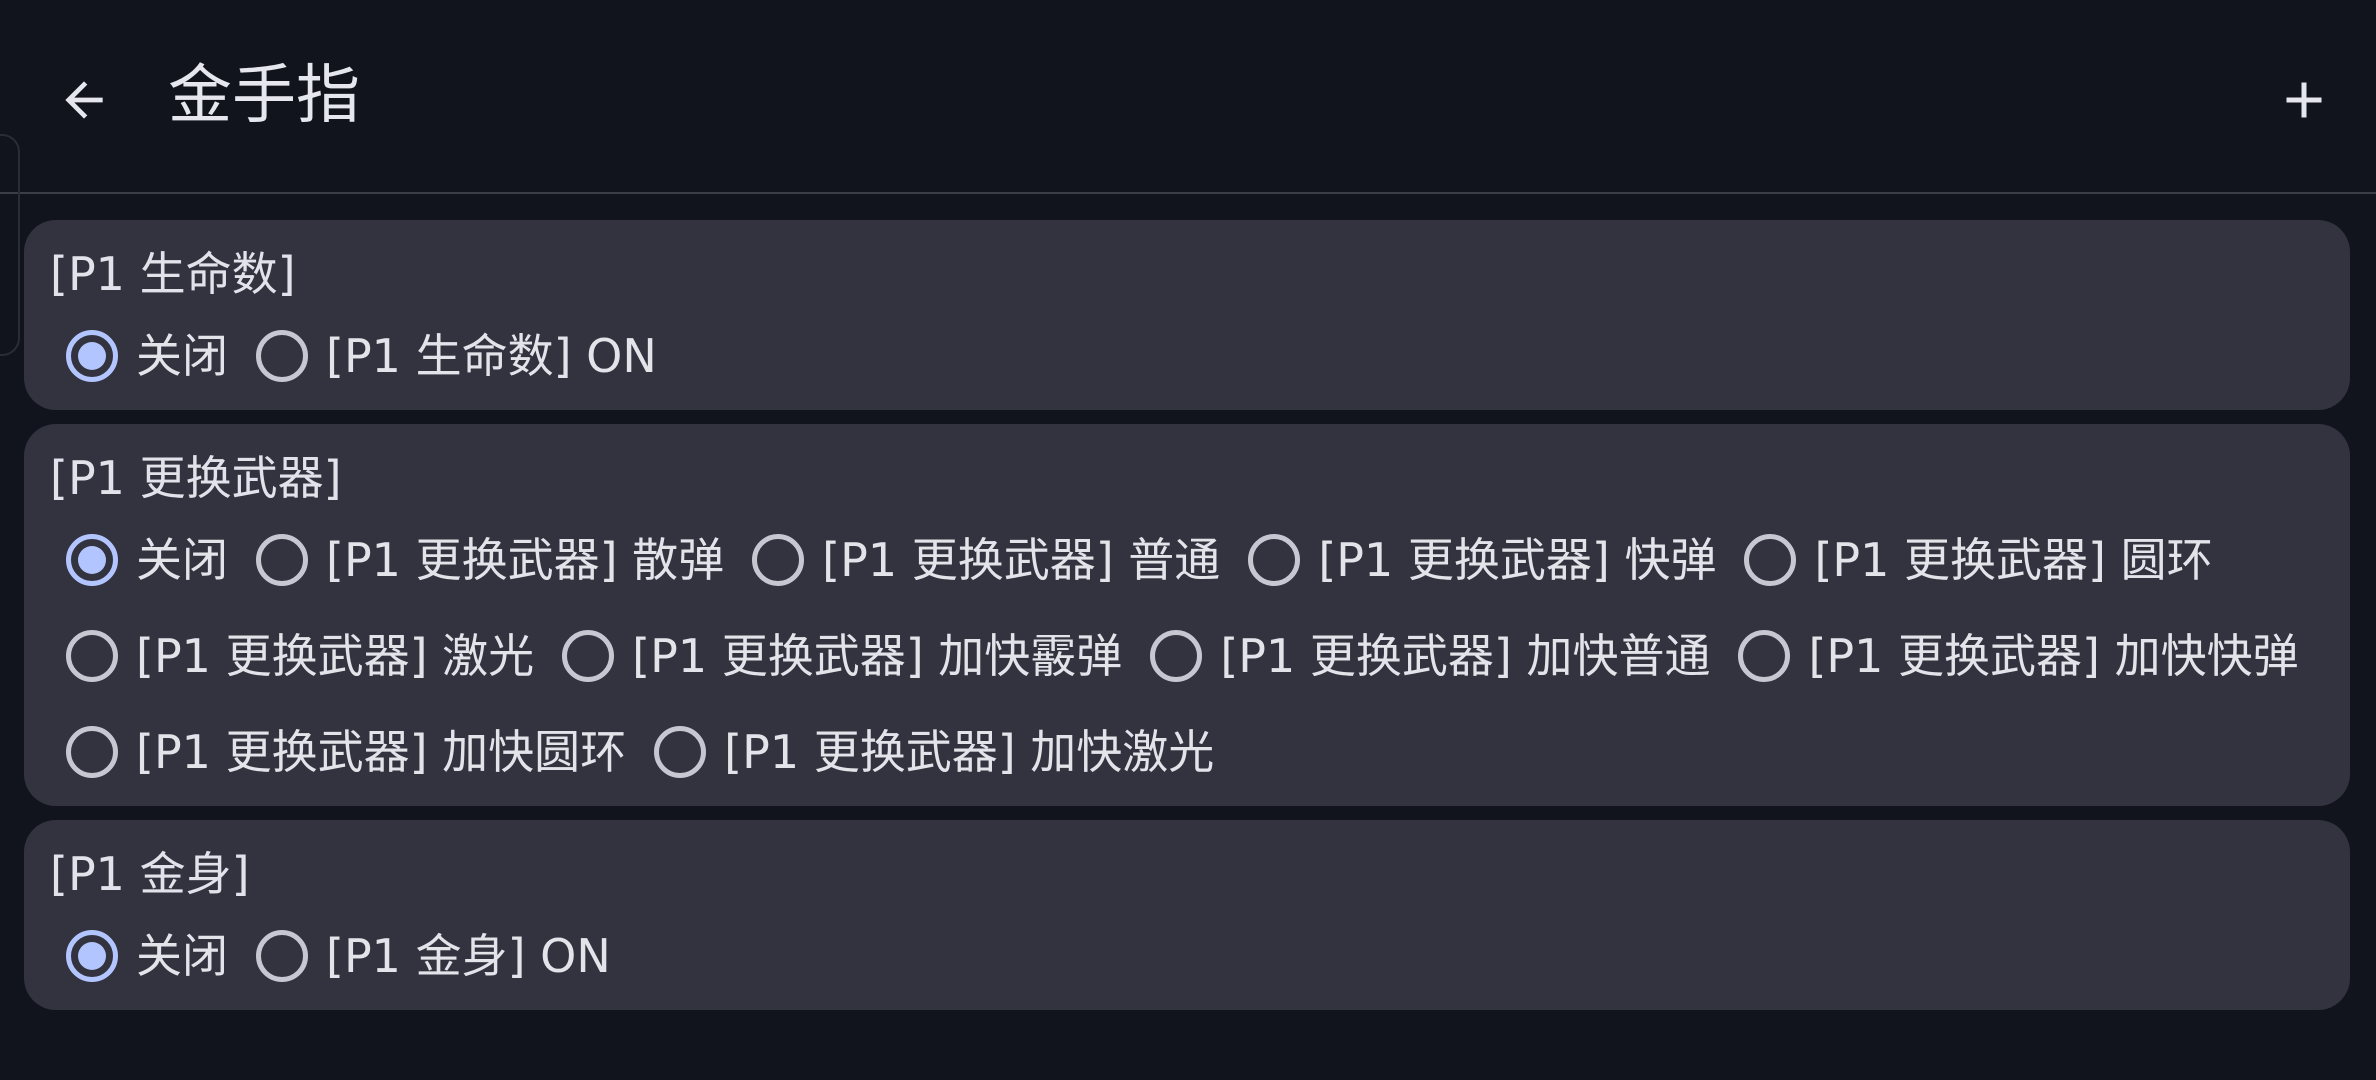  I want to click on cheat-option-label: [P1 更换武器] 加快激光, so click(969, 752).